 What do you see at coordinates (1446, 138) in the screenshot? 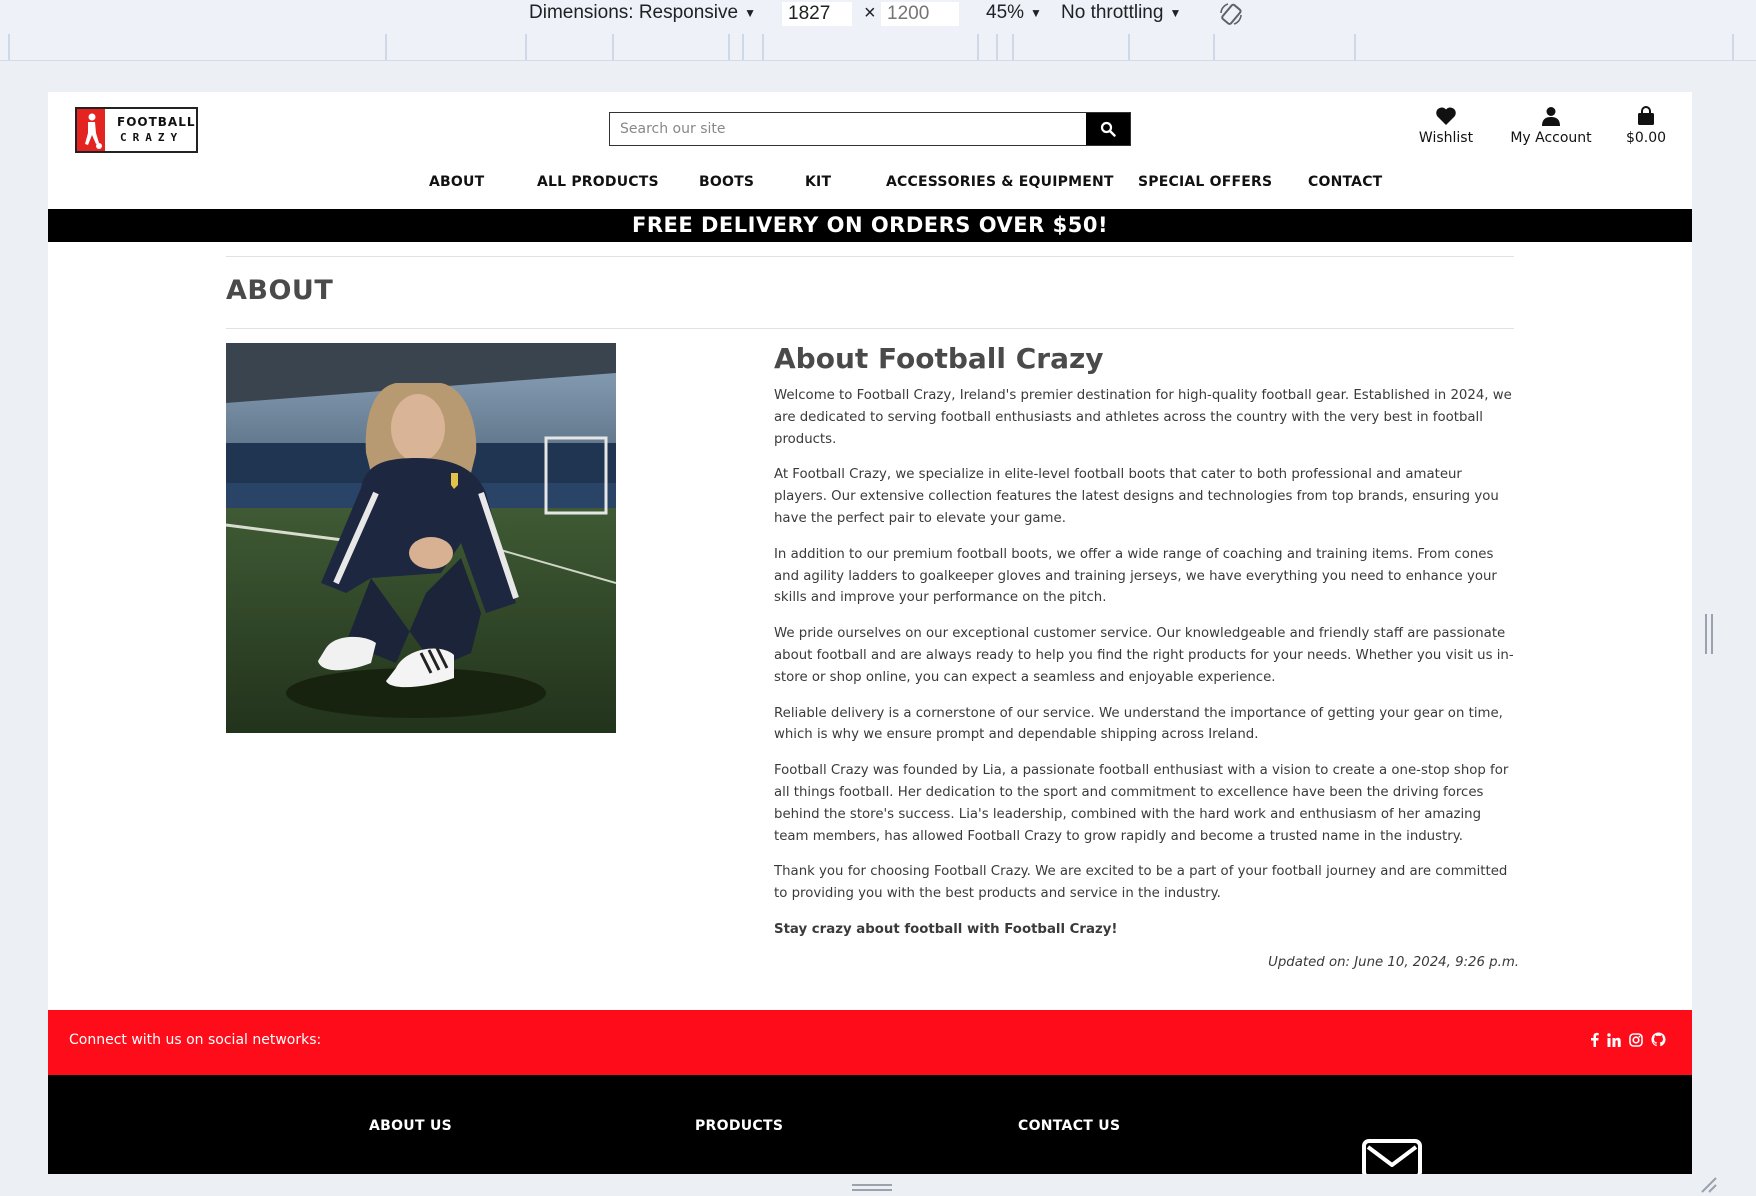
I see `wishlist-label: Wishlist` at bounding box center [1446, 138].